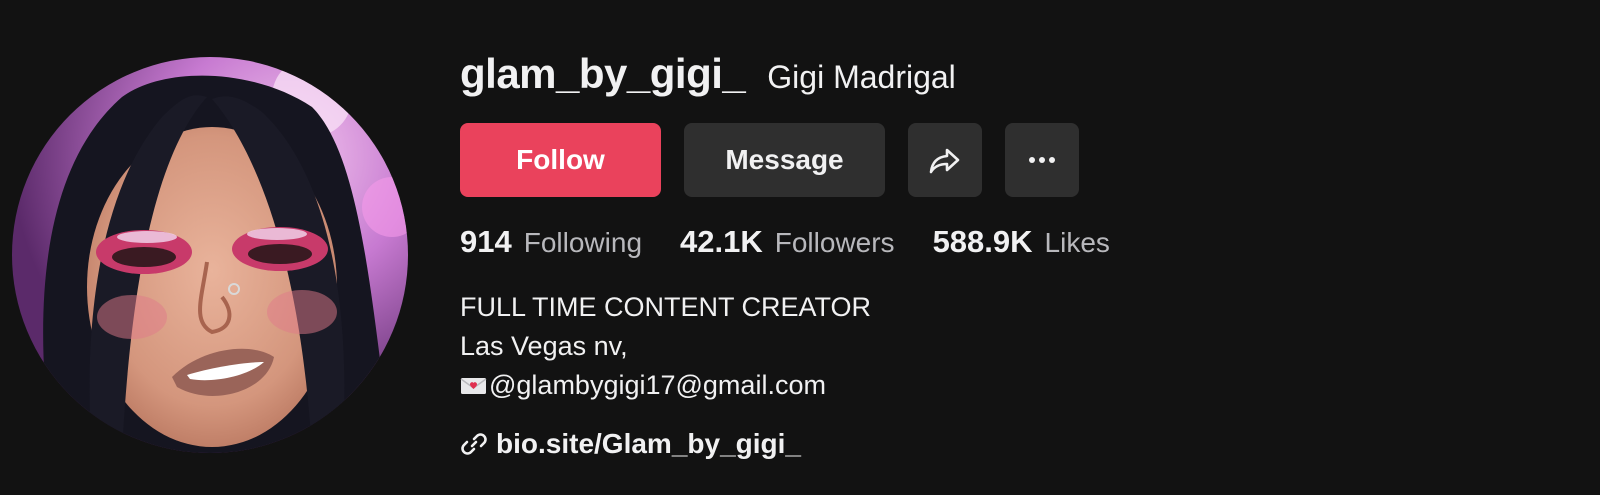 This screenshot has height=495, width=1600. I want to click on username: glam_by_gigi_, so click(603, 73).